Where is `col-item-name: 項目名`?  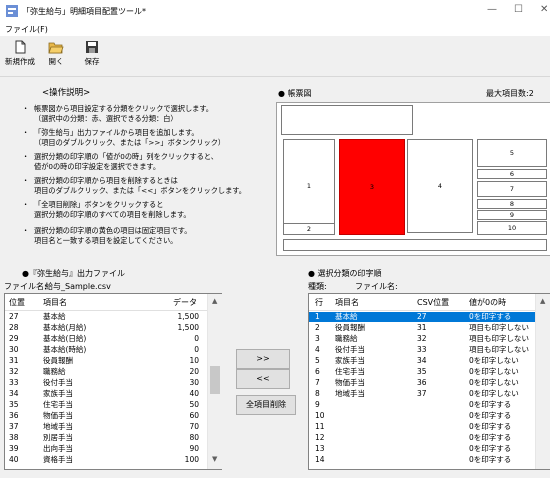 col-item-name: 項目名 is located at coordinates (347, 302).